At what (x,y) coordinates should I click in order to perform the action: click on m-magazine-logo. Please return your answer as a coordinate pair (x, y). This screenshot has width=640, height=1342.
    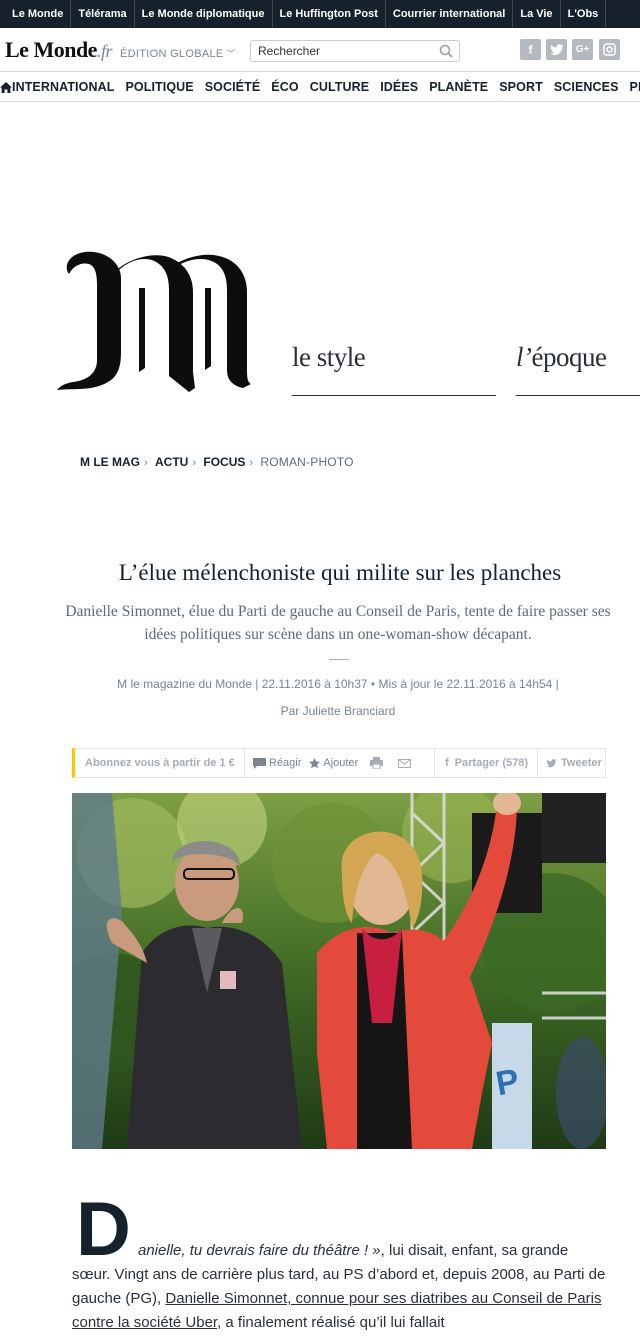
    Looking at the image, I should click on (155, 323).